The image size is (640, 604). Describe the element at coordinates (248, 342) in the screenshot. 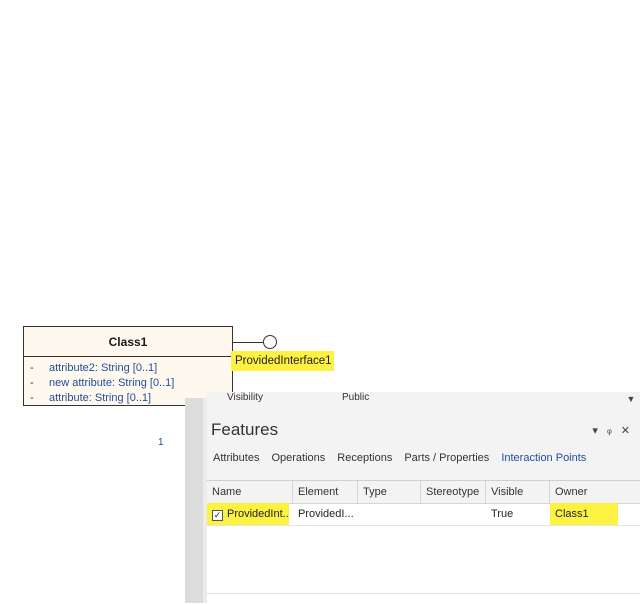

I see `port-connector-line` at that location.